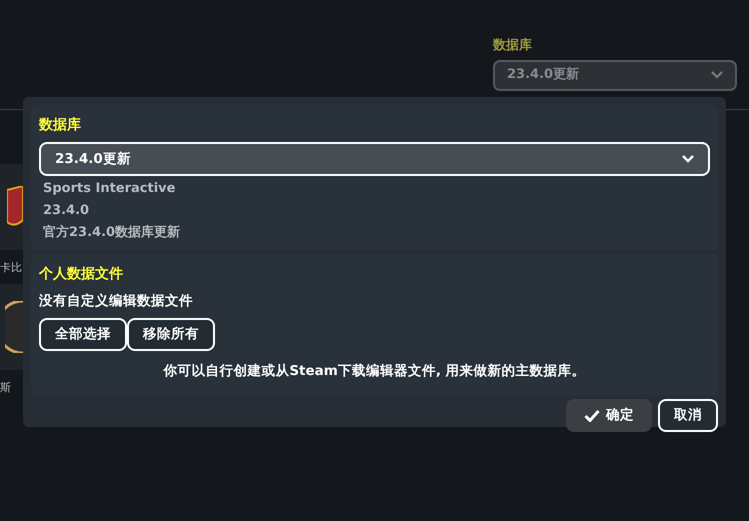  I want to click on database-dropdown: 23.4.0更新, so click(374, 159).